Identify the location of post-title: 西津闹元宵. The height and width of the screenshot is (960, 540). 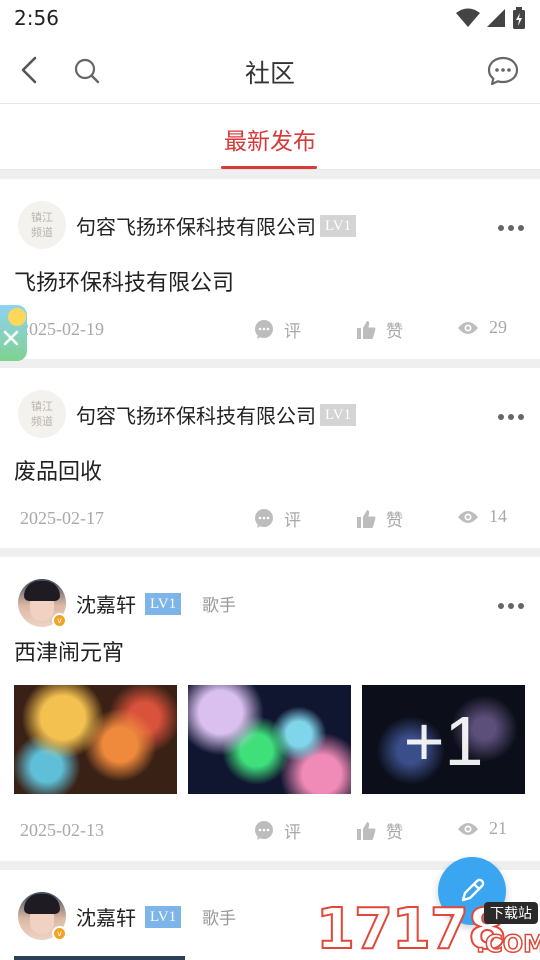
(270, 662).